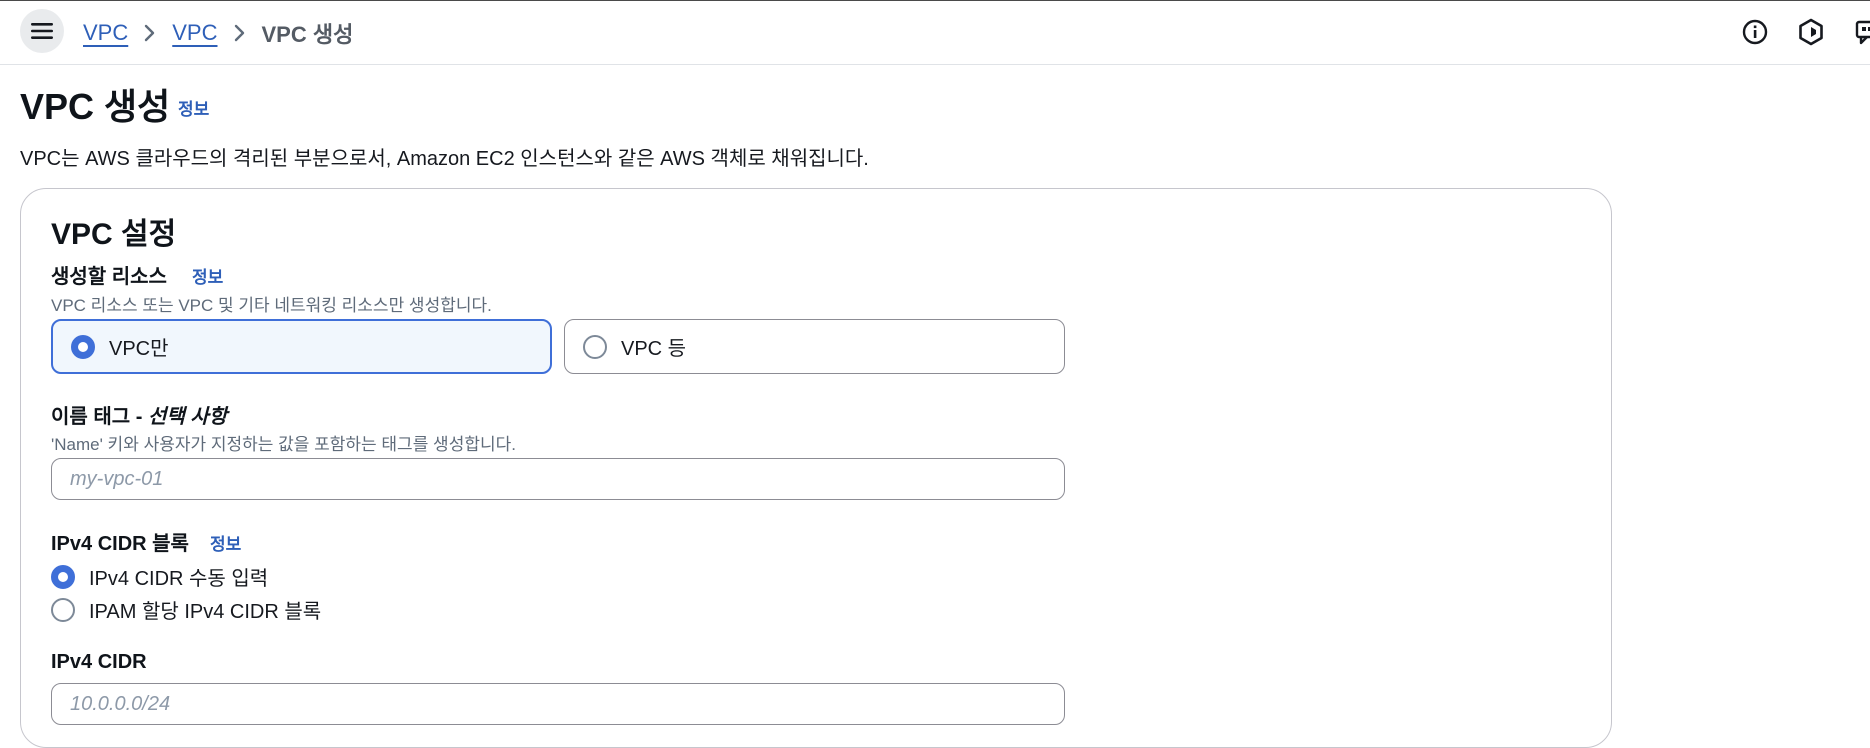 The image size is (1870, 748). Describe the element at coordinates (194, 33) in the screenshot. I see `breadcrumb-vpc-link-2: VPC` at that location.